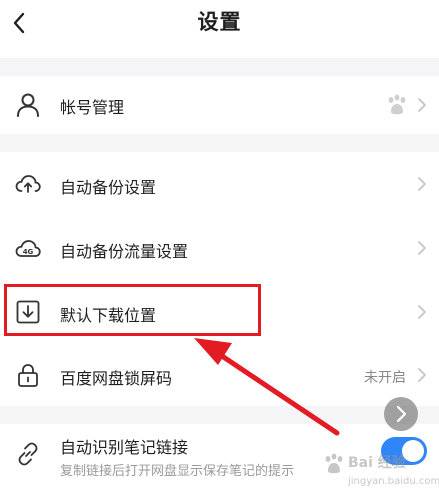 This screenshot has width=439, height=501. I want to click on watermark-brand: Bai 经验, so click(377, 463).